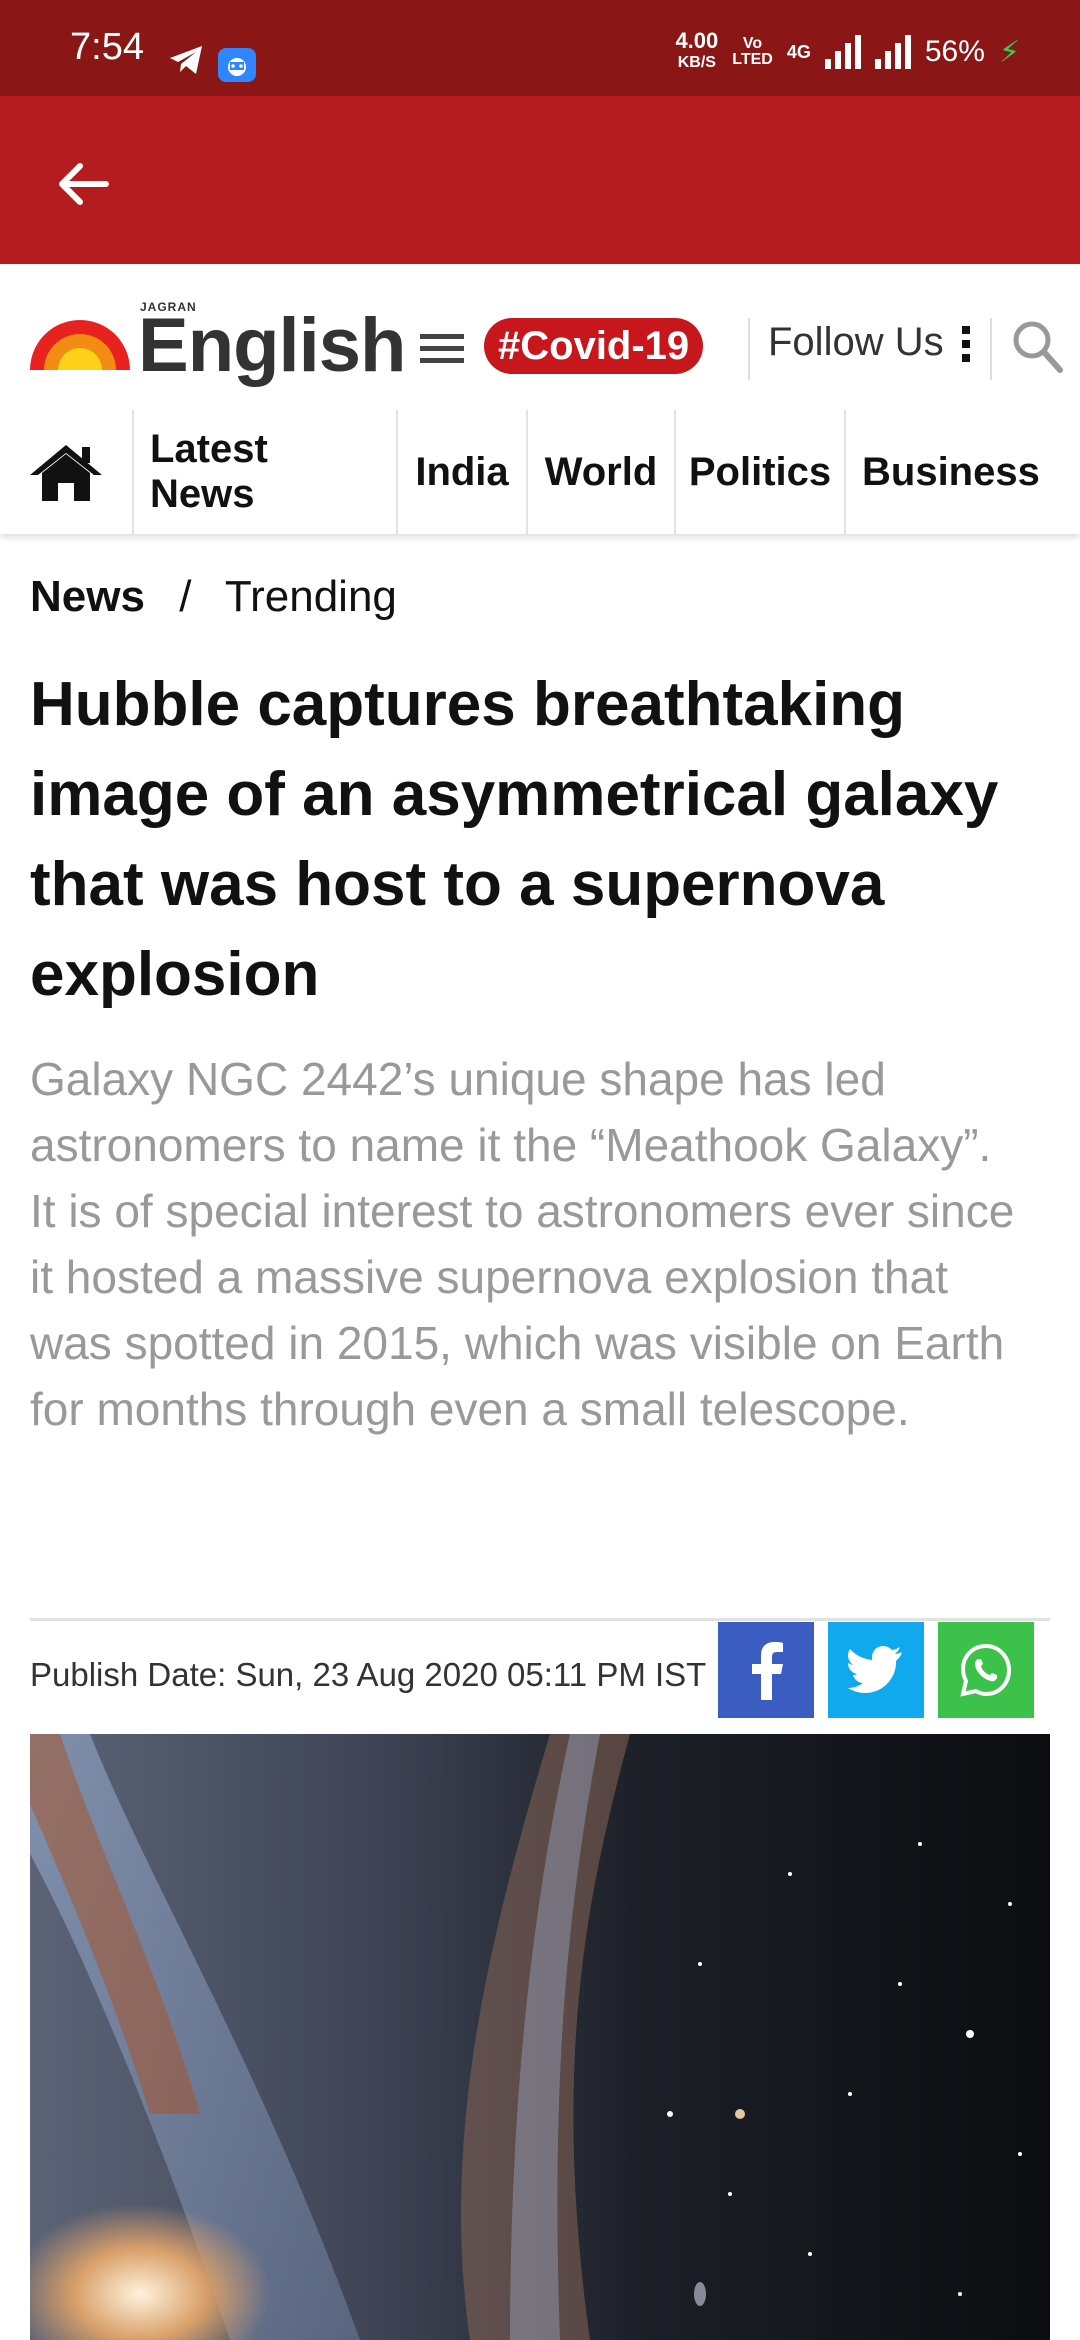  What do you see at coordinates (272, 345) in the screenshot?
I see `logo-main-text: English` at bounding box center [272, 345].